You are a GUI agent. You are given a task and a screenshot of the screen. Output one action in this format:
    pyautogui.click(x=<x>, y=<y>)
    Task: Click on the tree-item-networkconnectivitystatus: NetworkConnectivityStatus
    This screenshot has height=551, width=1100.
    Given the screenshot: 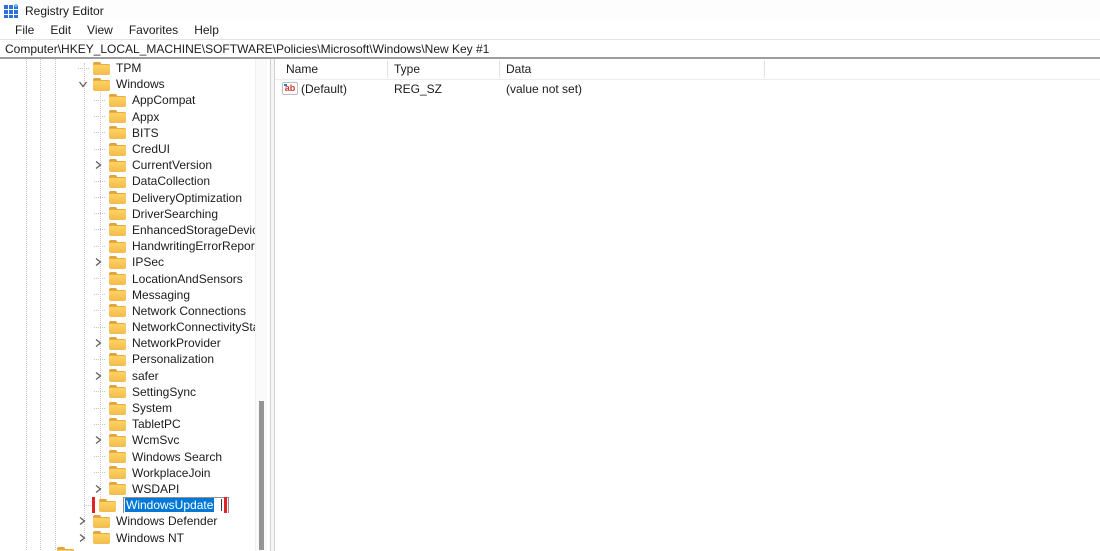 What is the action you would take?
    pyautogui.click(x=127, y=327)
    